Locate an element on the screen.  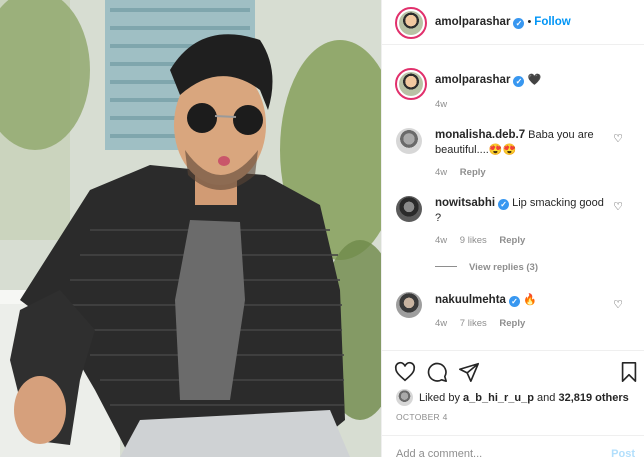
post-date: OCTOBER 4 is located at coordinates (422, 417).